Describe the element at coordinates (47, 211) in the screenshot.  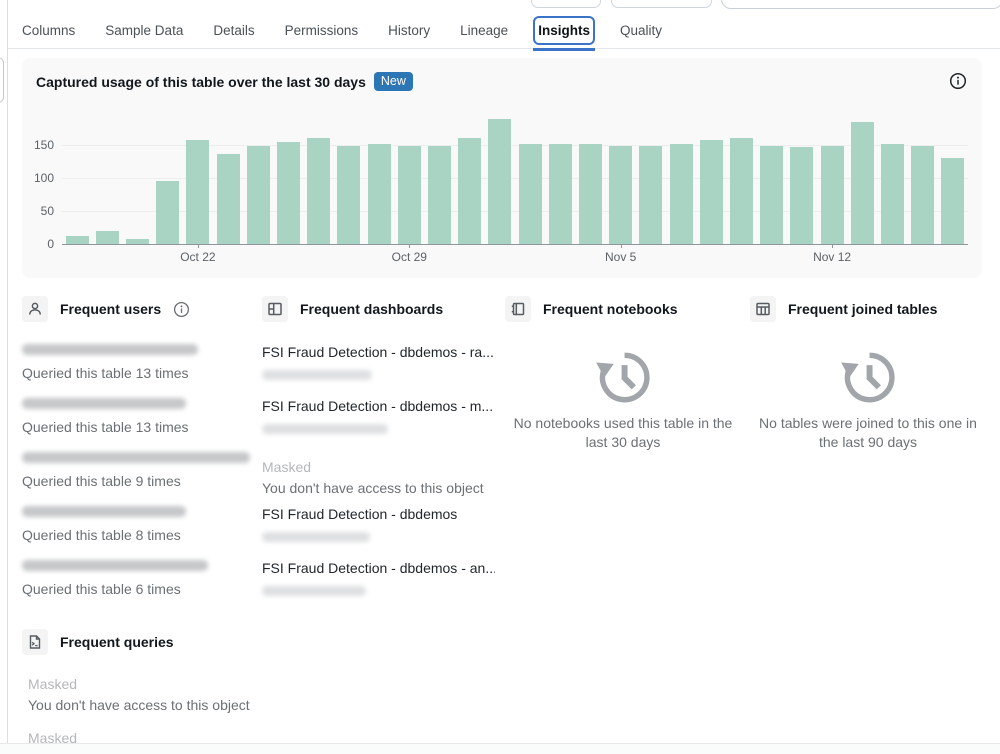
I see `y-axis-tick-label: 50` at that location.